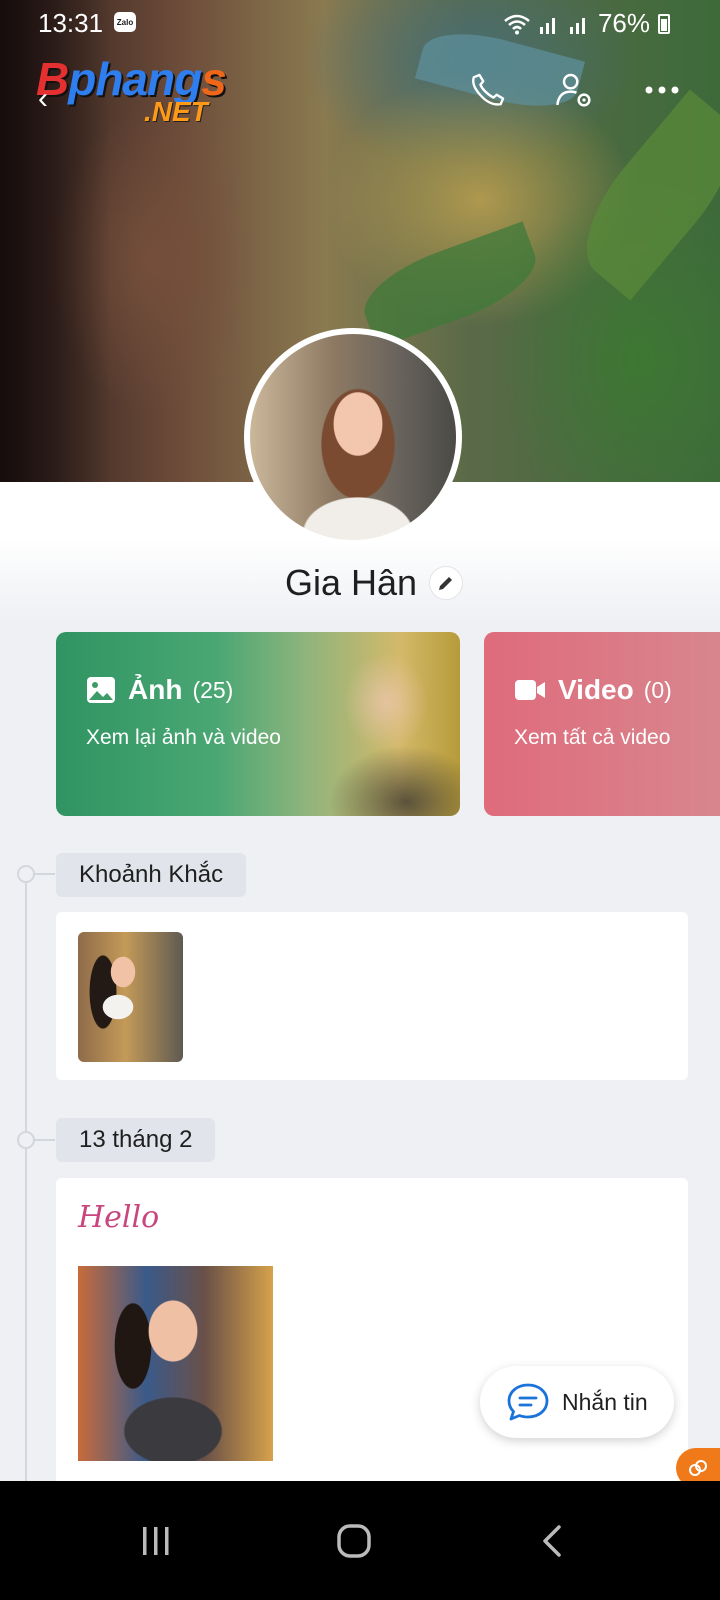 This screenshot has width=720, height=1600. Describe the element at coordinates (657, 689) in the screenshot. I see `videos-count: (0)` at that location.